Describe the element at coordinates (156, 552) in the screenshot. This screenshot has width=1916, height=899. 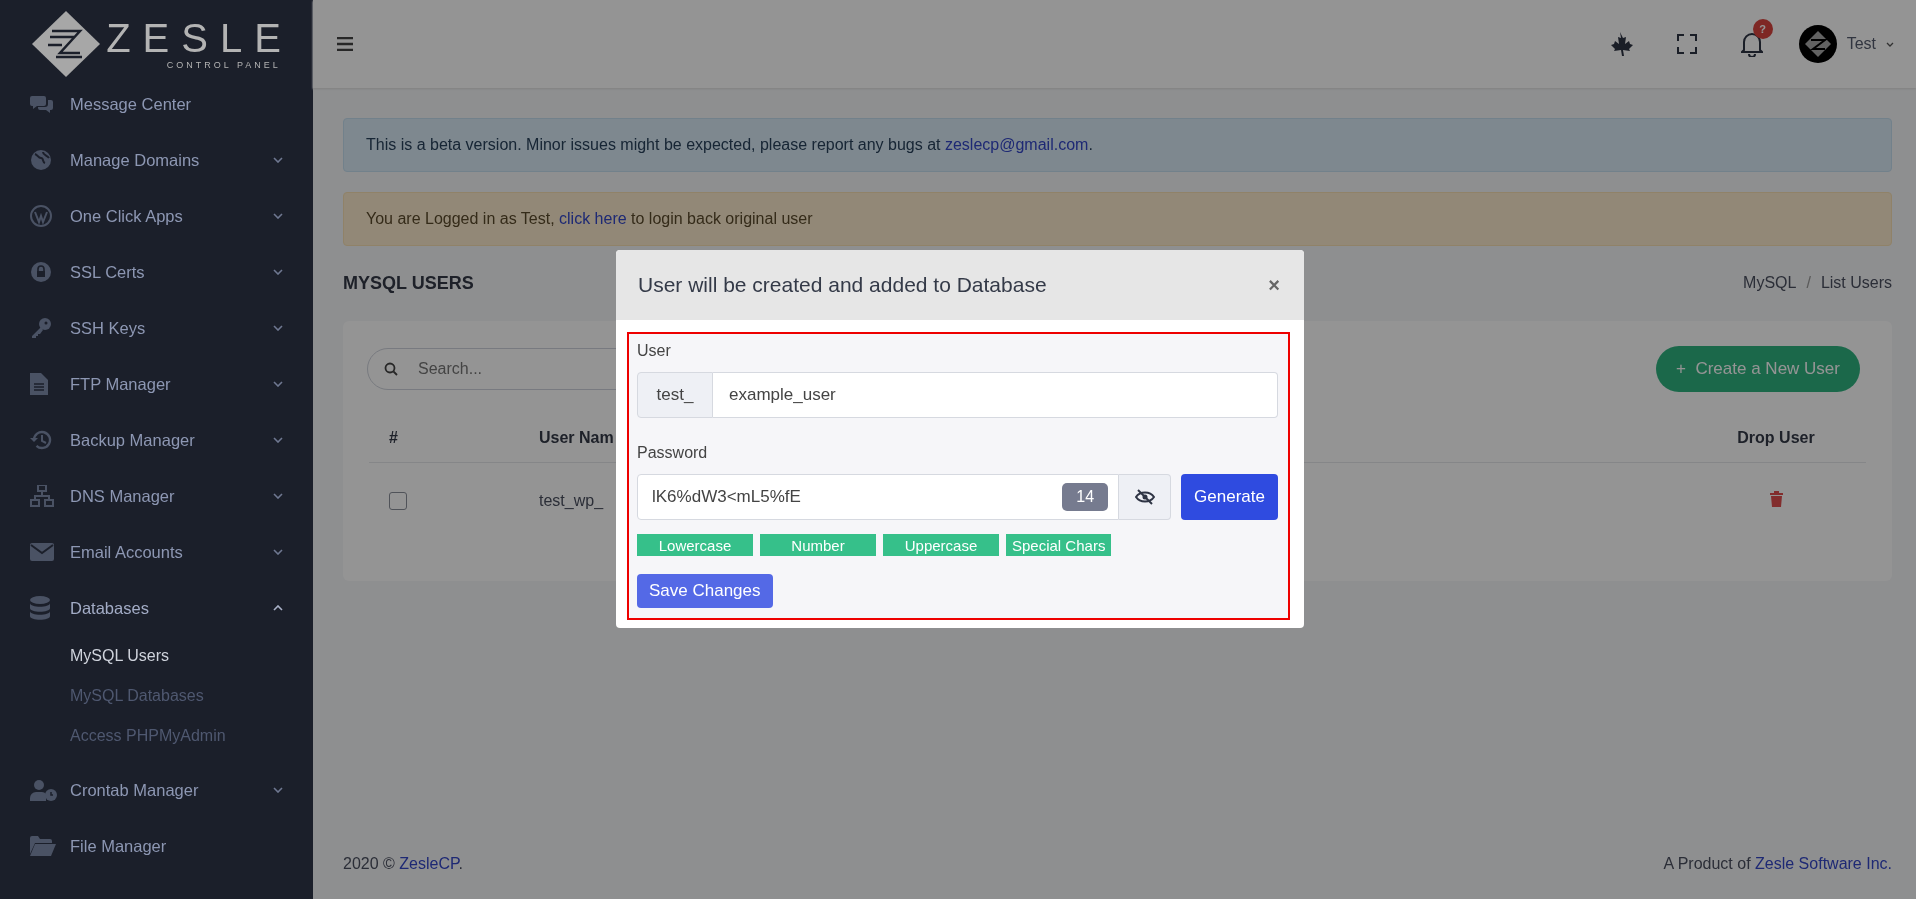
I see `sidebar-item: Email Accounts` at that location.